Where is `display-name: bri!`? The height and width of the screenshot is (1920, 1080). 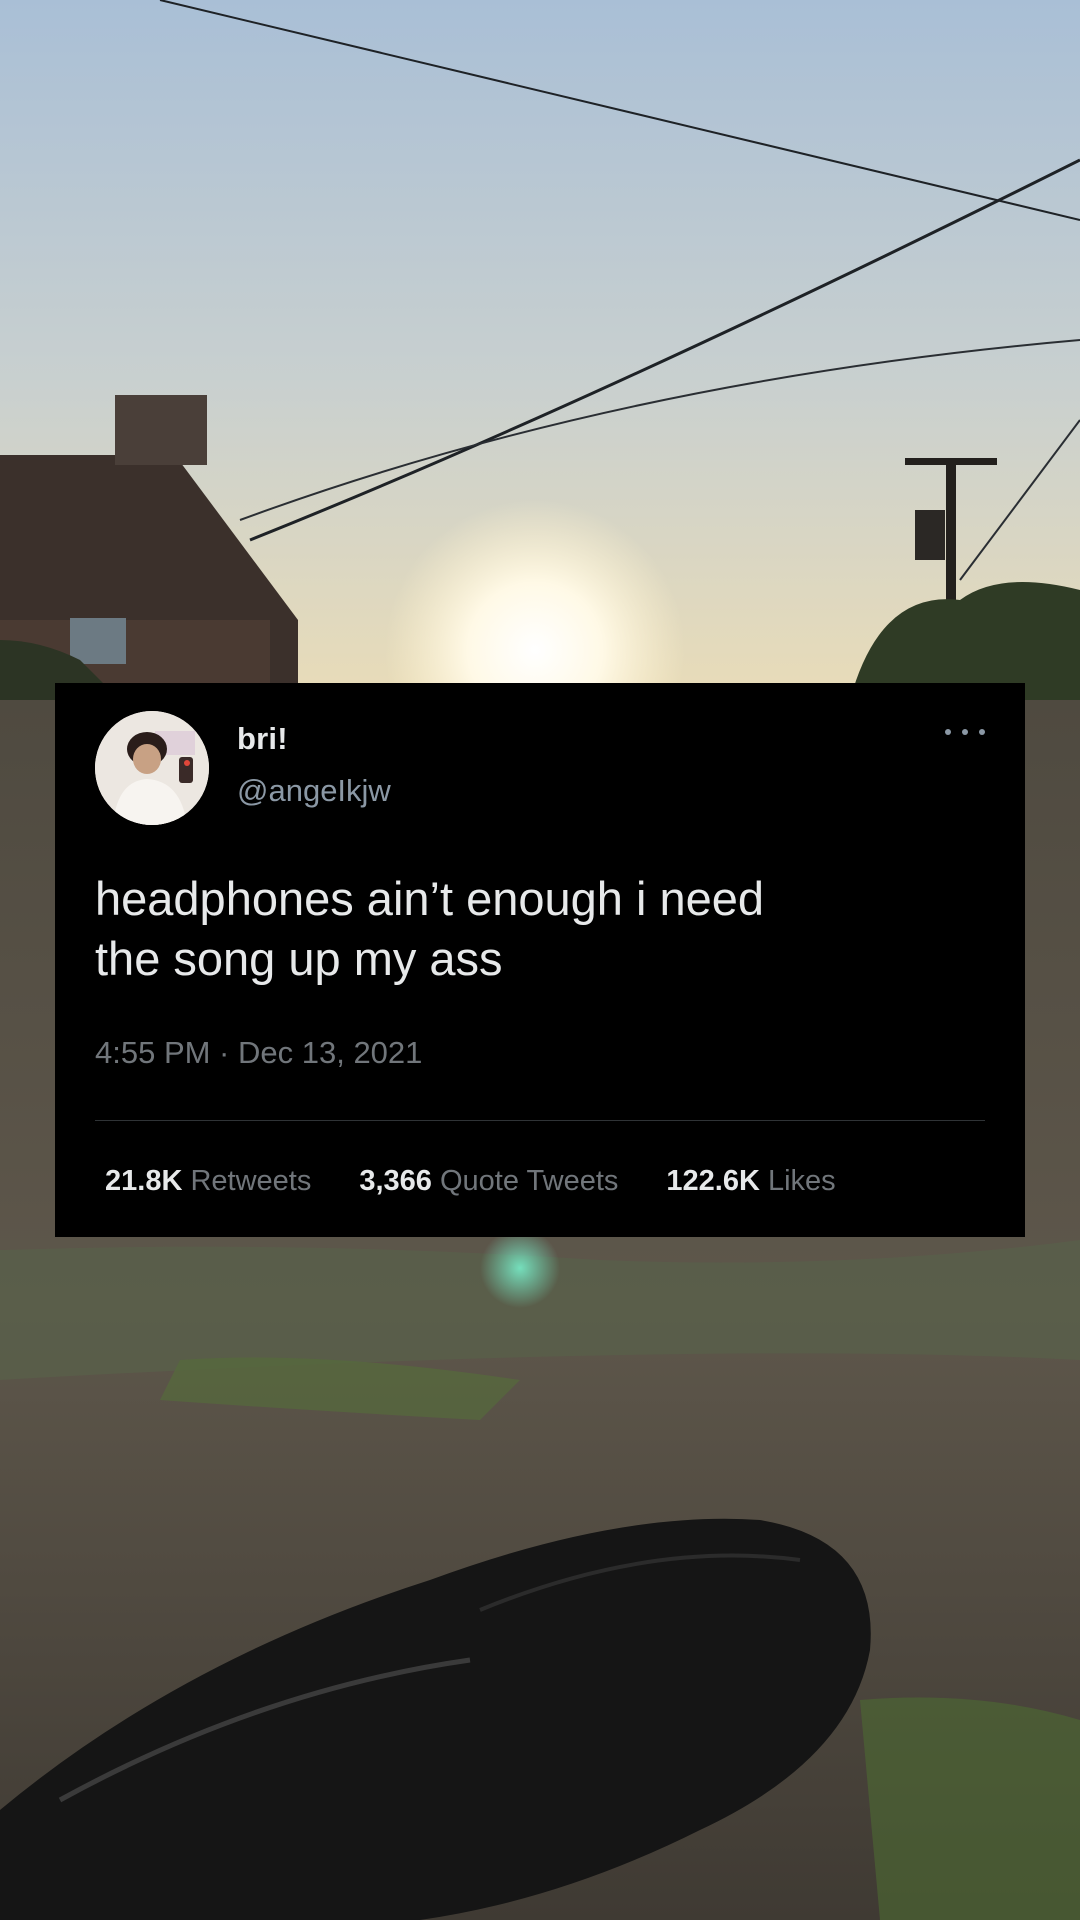 display-name: bri! is located at coordinates (262, 739).